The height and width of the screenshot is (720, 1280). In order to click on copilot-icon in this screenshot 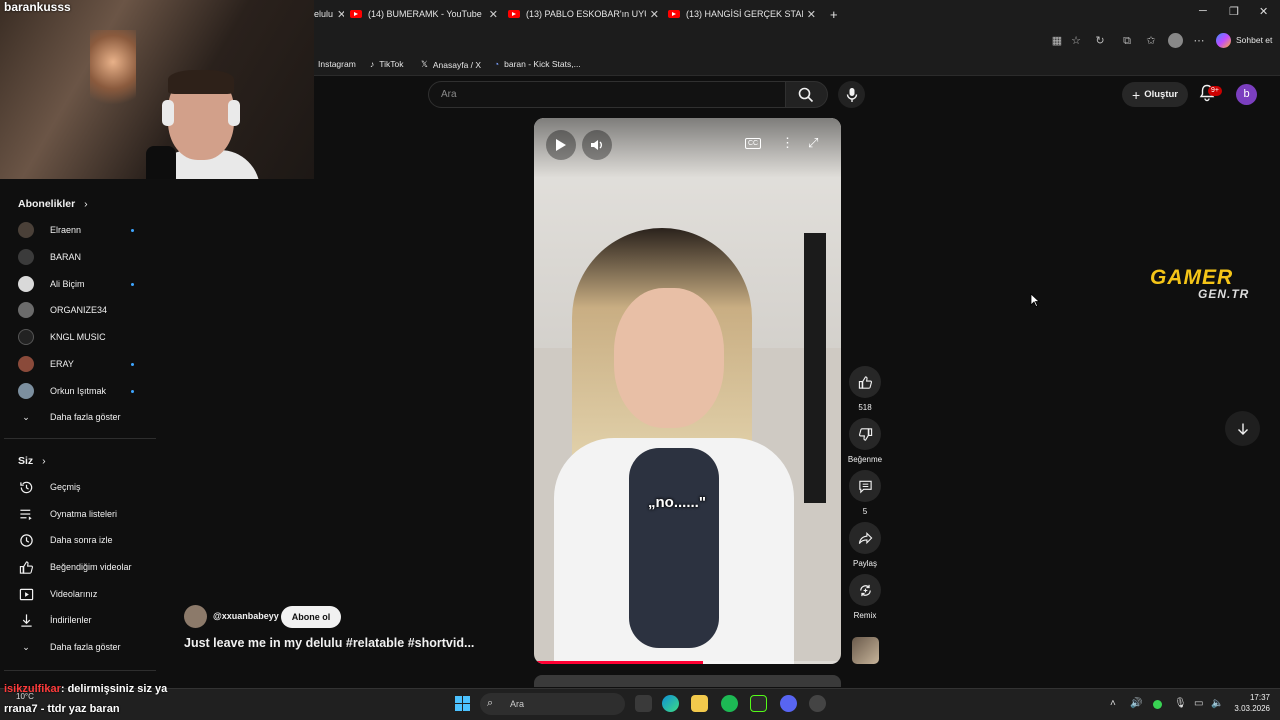, I will do `click(1223, 40)`.